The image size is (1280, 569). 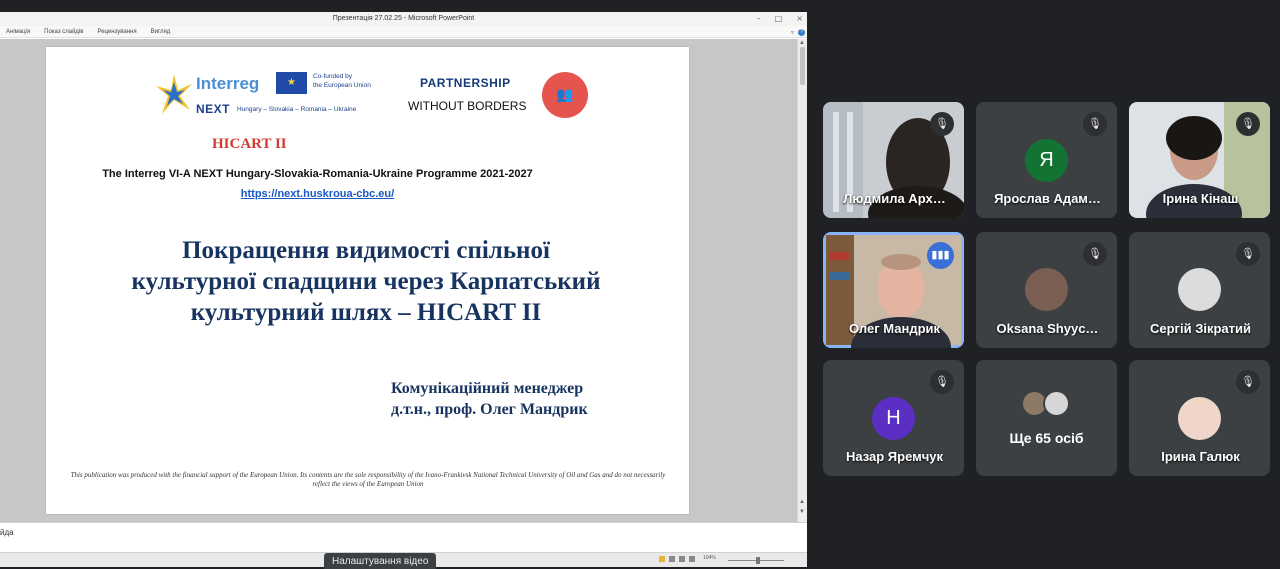 I want to click on participant-name: Олег Мандрик, so click(x=894, y=328).